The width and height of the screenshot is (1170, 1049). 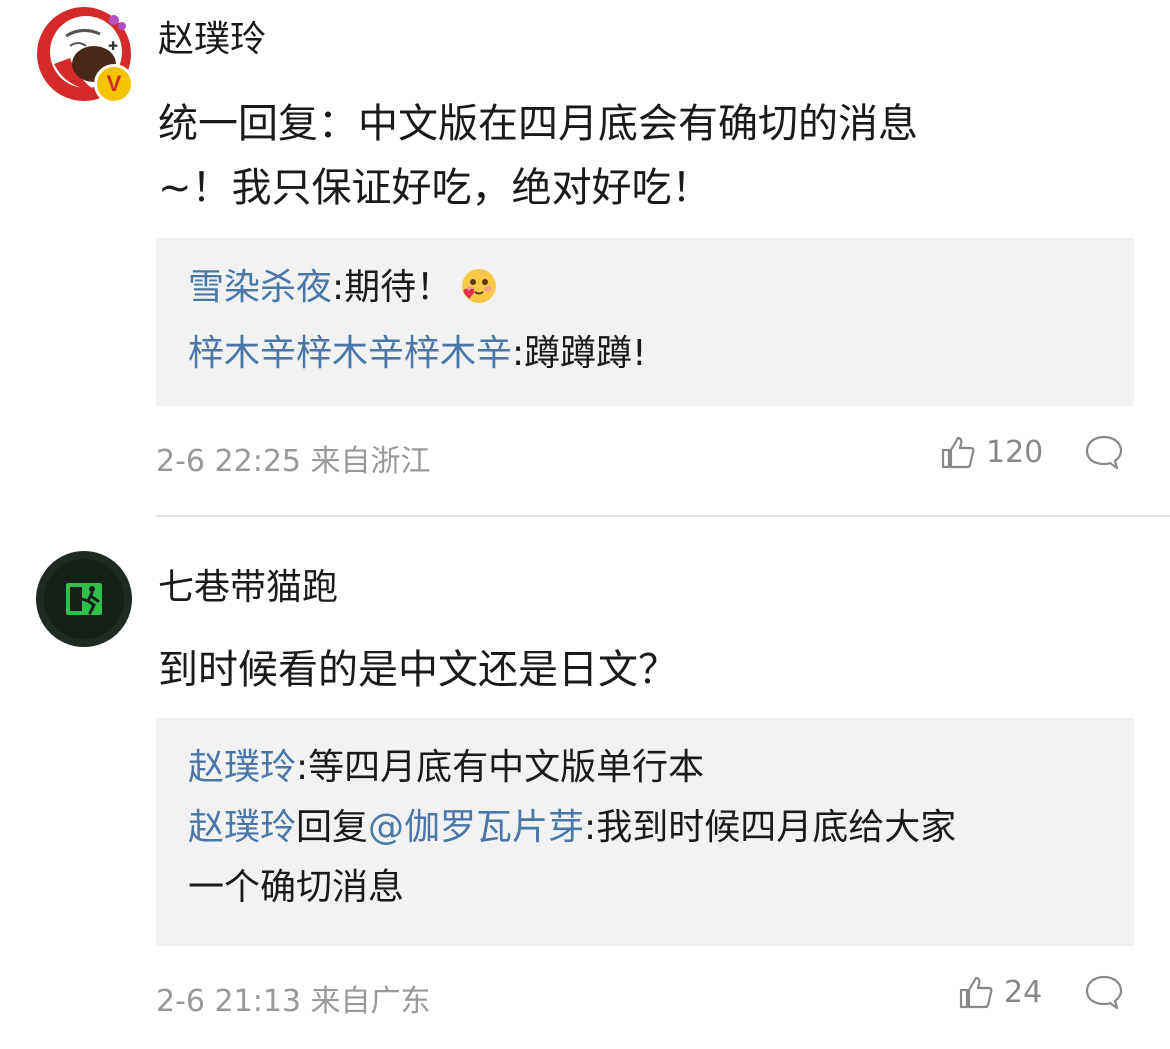 What do you see at coordinates (476, 827) in the screenshot?
I see `mention-link: @伽罗瓦片芽` at bounding box center [476, 827].